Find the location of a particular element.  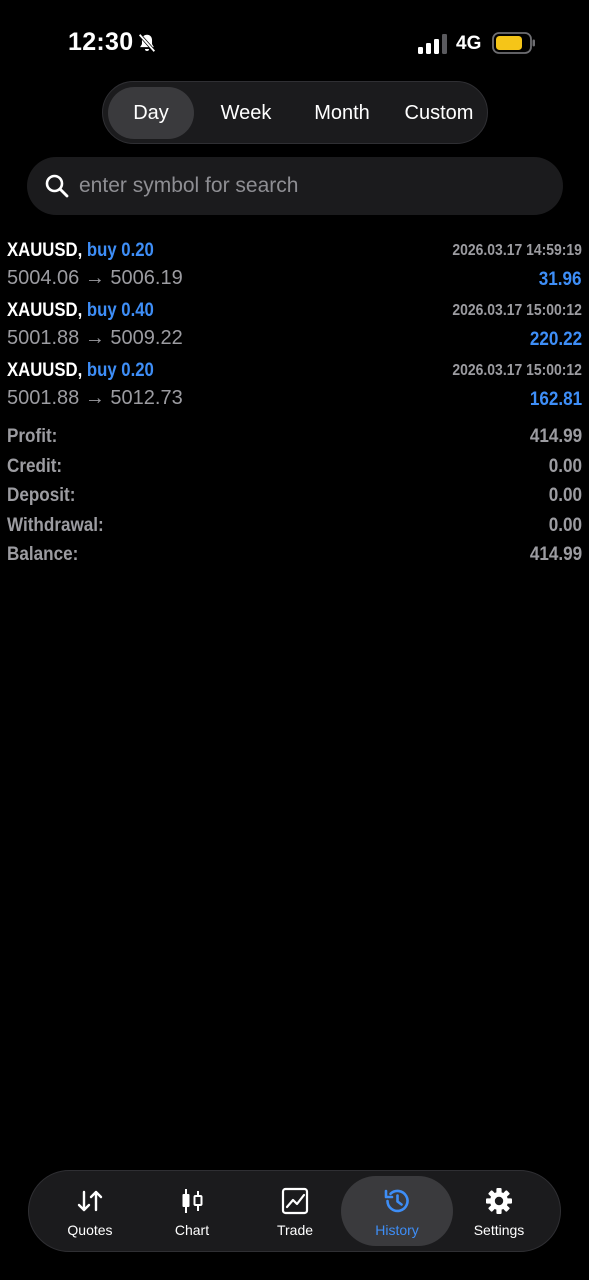

history-clock-icon is located at coordinates (396, 1201).